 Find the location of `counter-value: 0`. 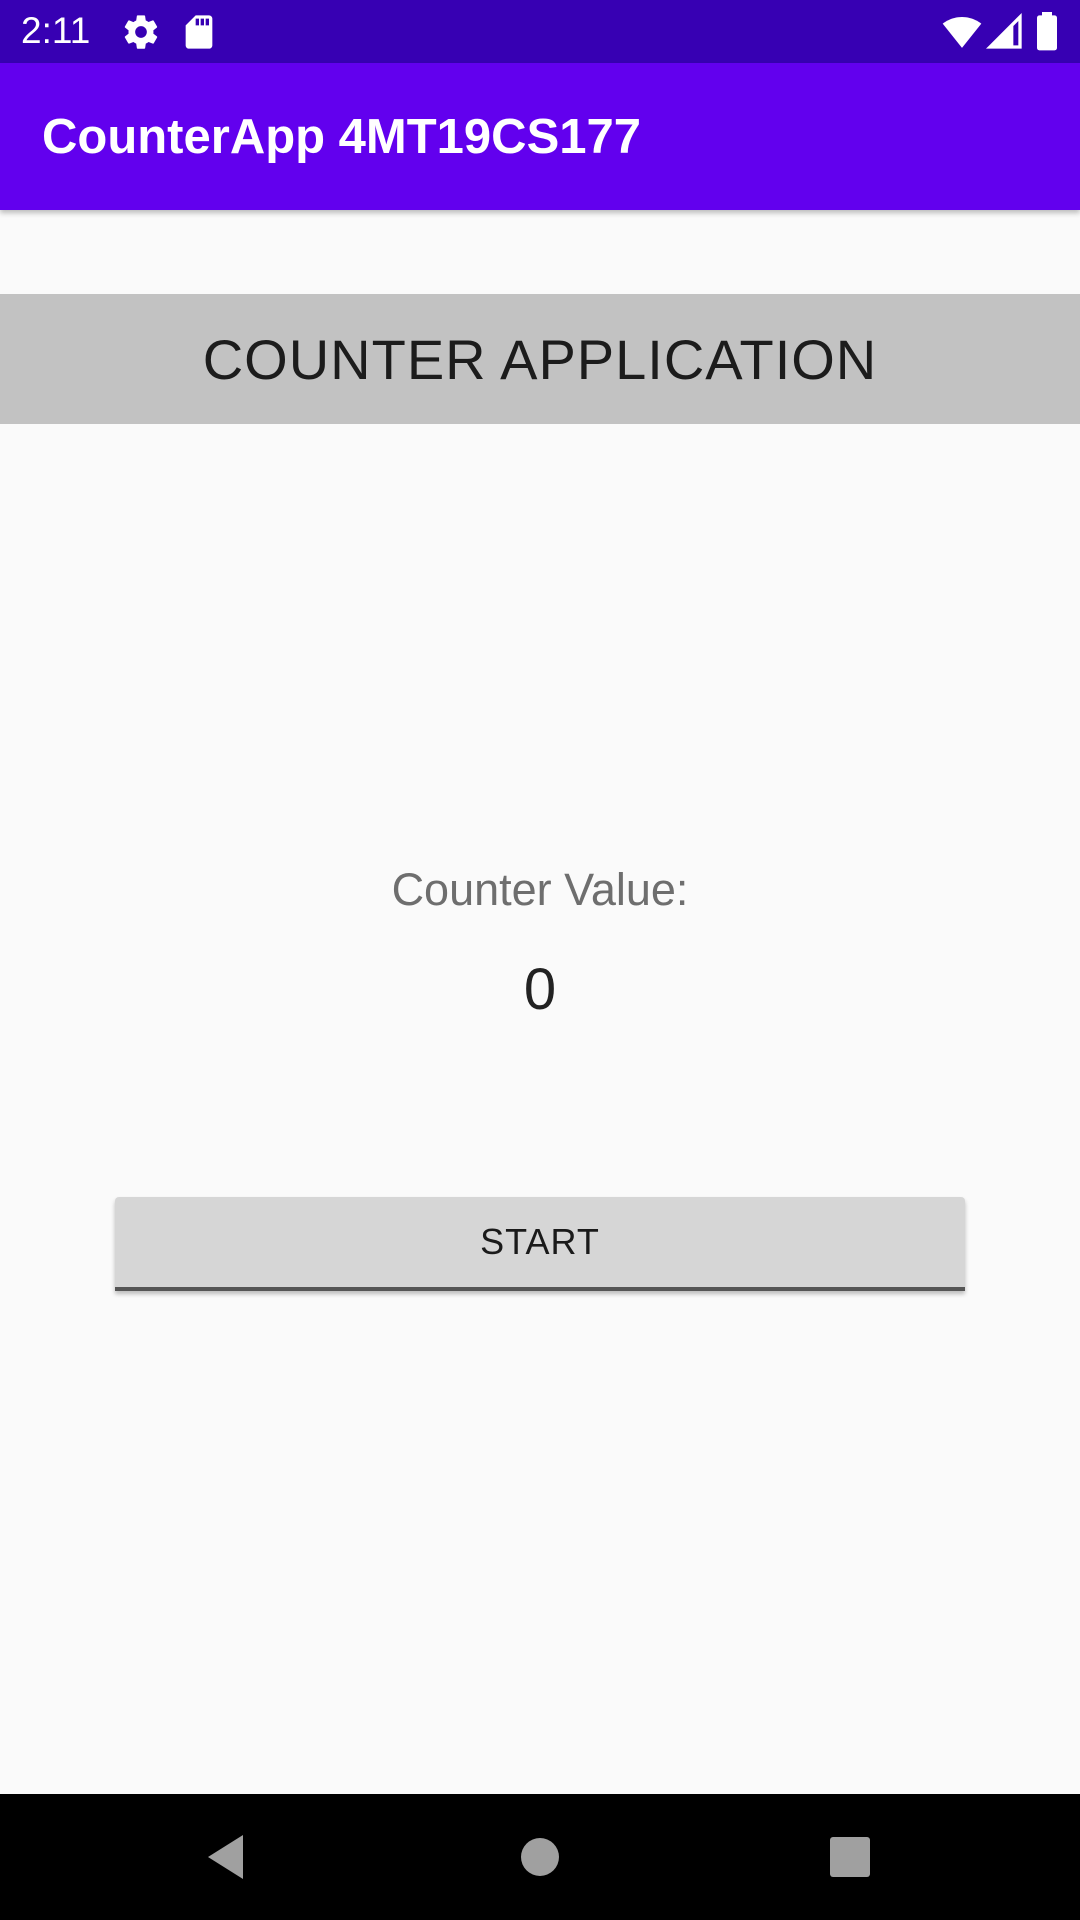

counter-value: 0 is located at coordinates (540, 989).